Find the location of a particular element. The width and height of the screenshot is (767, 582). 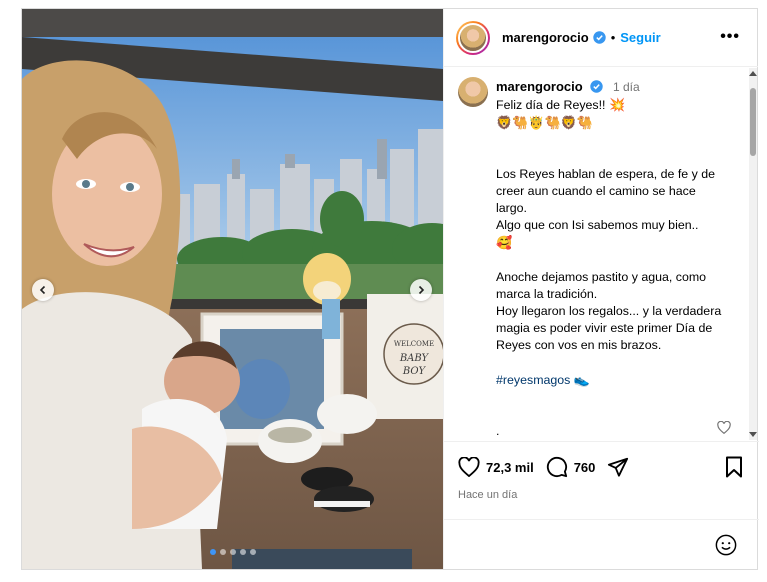

comment-icon is located at coordinates (556, 467).